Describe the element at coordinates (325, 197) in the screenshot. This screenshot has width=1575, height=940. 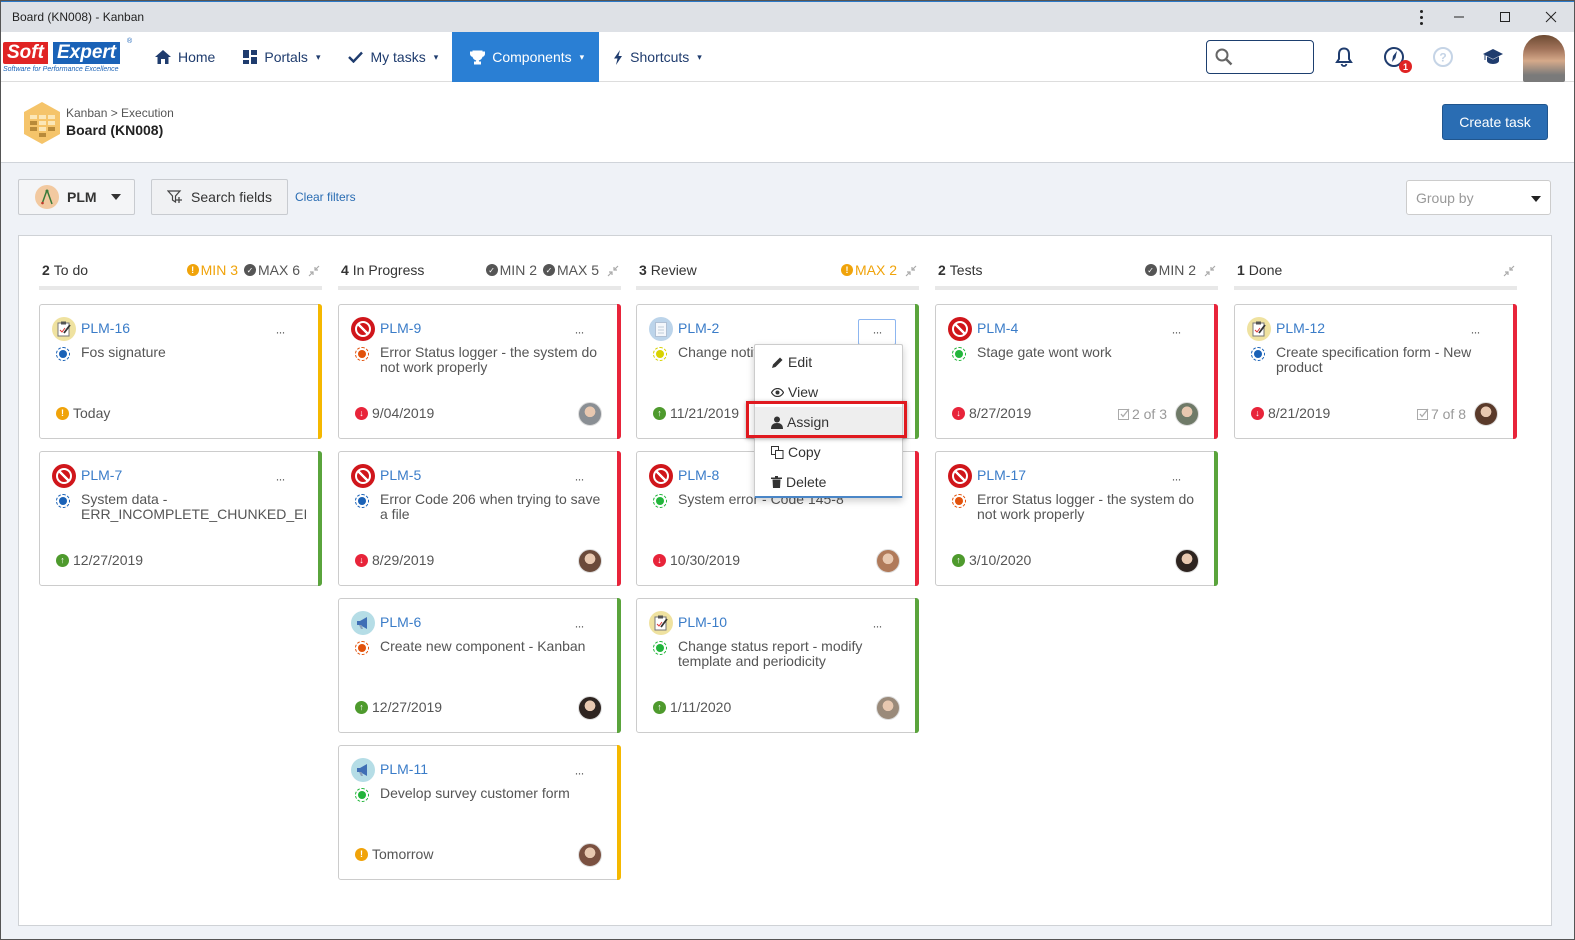
I see `clear-filters-link: Clear filters` at that location.